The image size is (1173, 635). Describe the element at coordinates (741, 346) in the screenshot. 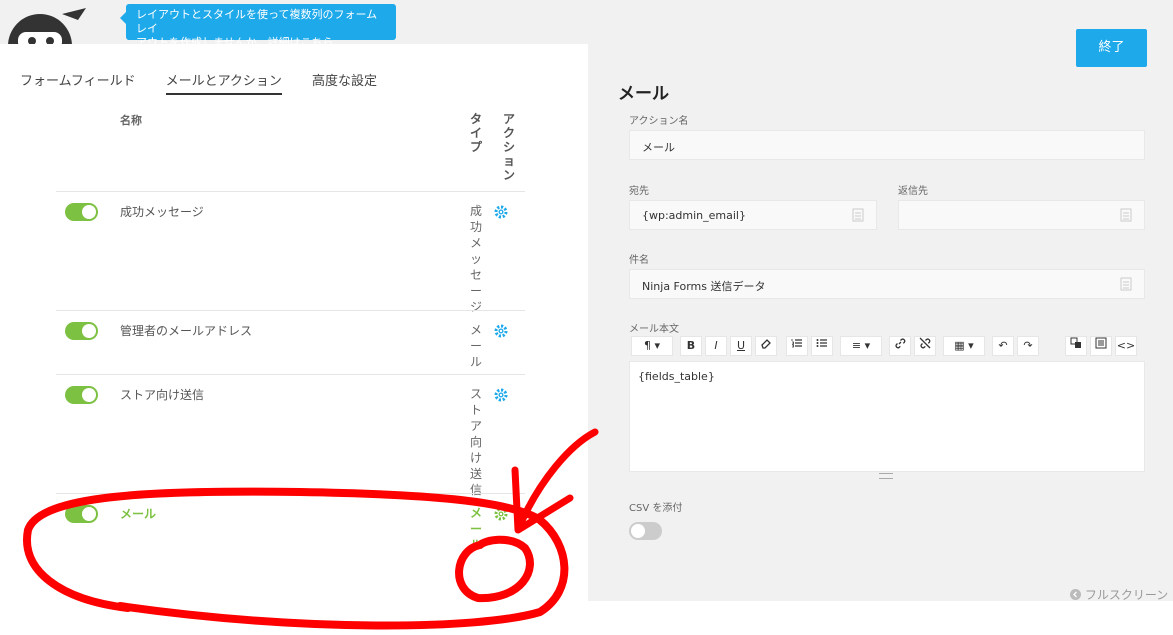

I see `underline-button: U` at that location.